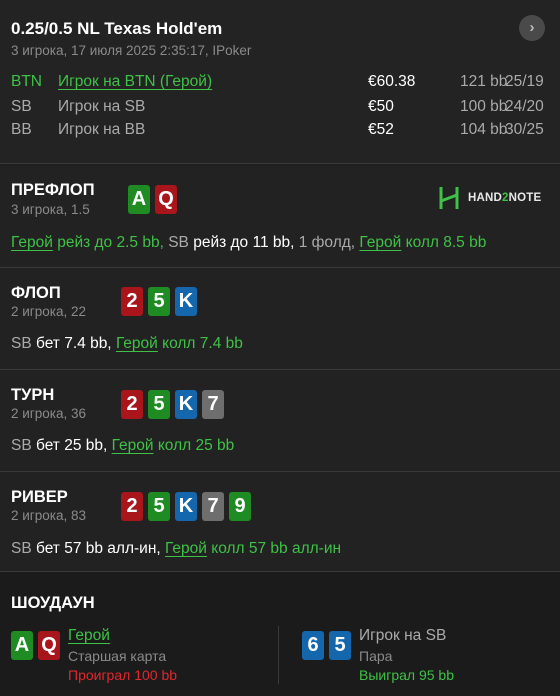 This screenshot has height=696, width=560. Describe the element at coordinates (123, 675) in the screenshot. I see `hero-result: Проиграл 100 bb` at that location.